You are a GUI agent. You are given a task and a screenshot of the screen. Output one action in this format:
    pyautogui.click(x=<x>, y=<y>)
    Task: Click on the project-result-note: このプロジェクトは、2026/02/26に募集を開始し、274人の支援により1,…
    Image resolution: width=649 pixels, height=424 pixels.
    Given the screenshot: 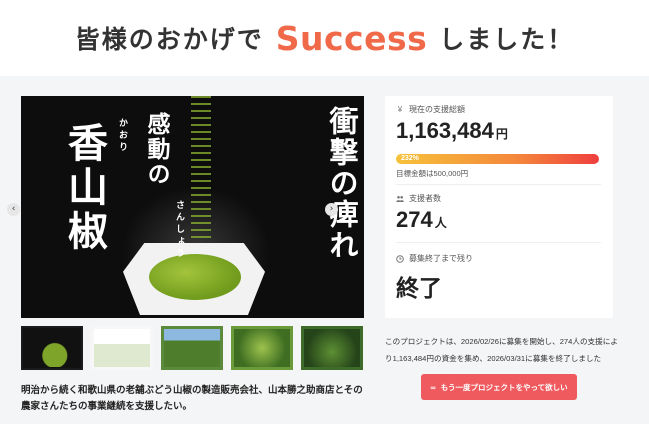 What is the action you would take?
    pyautogui.click(x=501, y=350)
    